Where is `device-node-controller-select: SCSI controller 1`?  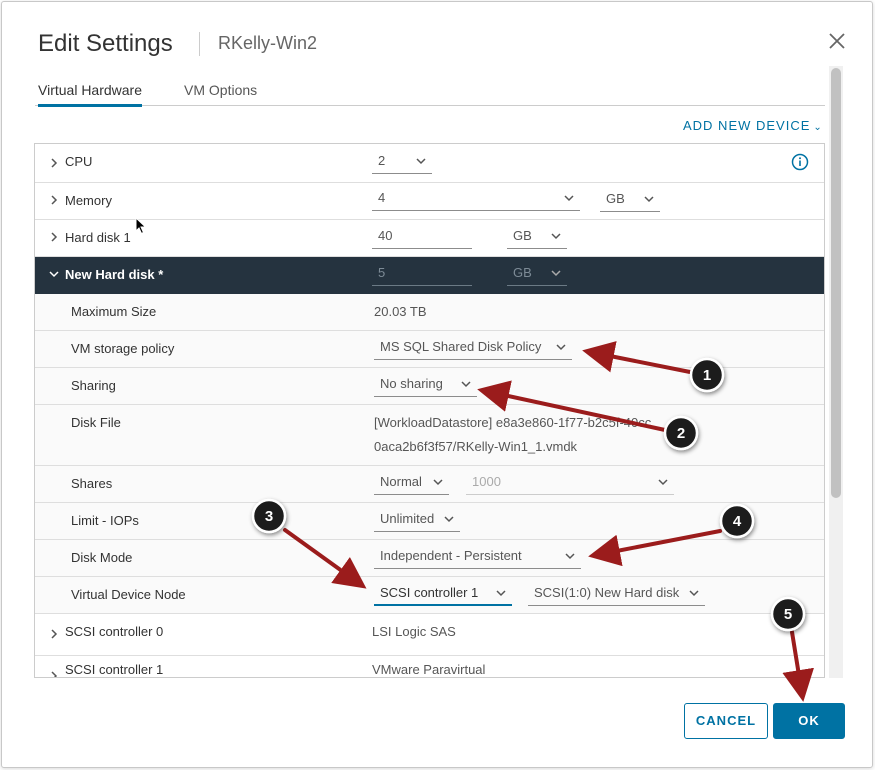
device-node-controller-select: SCSI controller 1 is located at coordinates (443, 595).